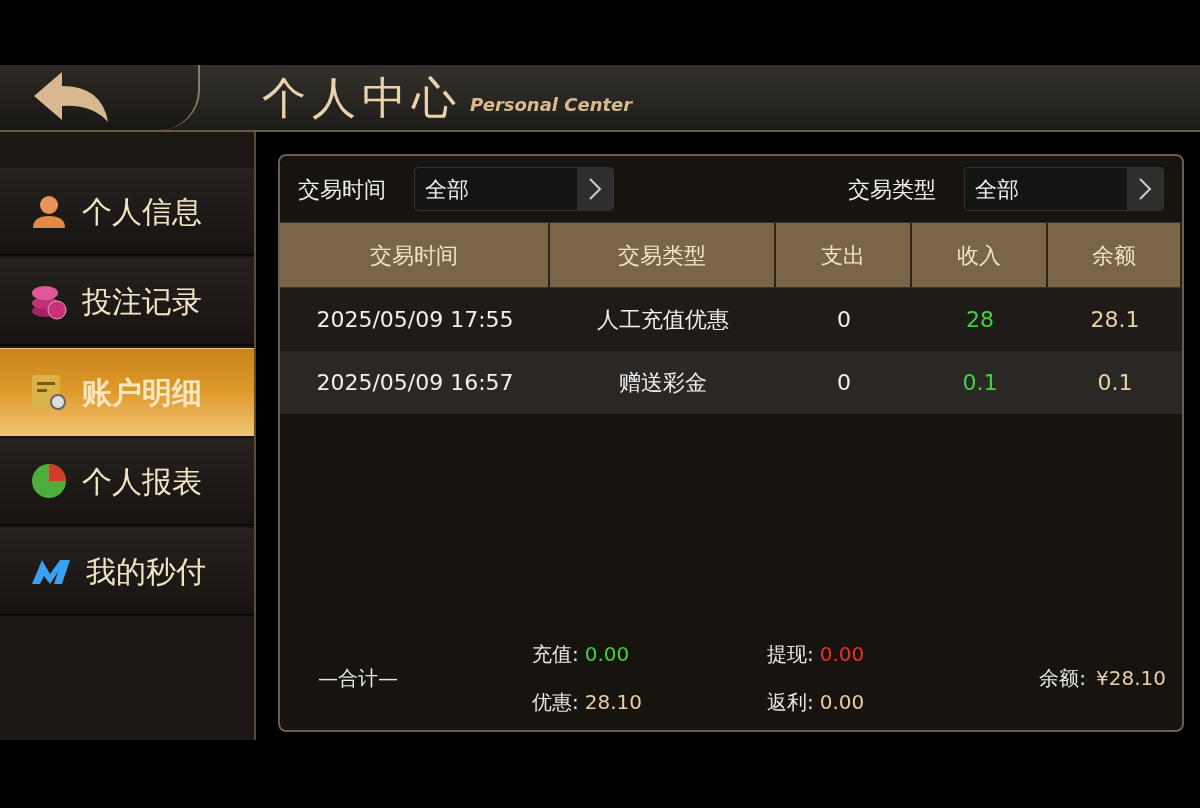 The image size is (1200, 808). I want to click on sidebar-item: 投注记录, so click(127, 302).